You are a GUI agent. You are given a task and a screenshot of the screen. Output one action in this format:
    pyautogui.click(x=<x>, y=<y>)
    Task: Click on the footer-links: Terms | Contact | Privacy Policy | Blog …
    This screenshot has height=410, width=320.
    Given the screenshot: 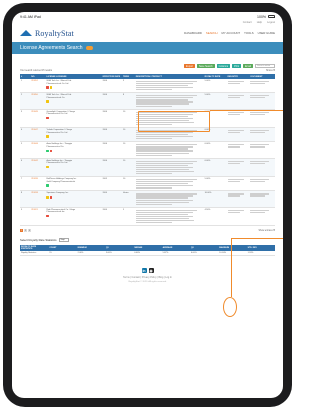 What is the action you would take?
    pyautogui.click(x=147, y=277)
    